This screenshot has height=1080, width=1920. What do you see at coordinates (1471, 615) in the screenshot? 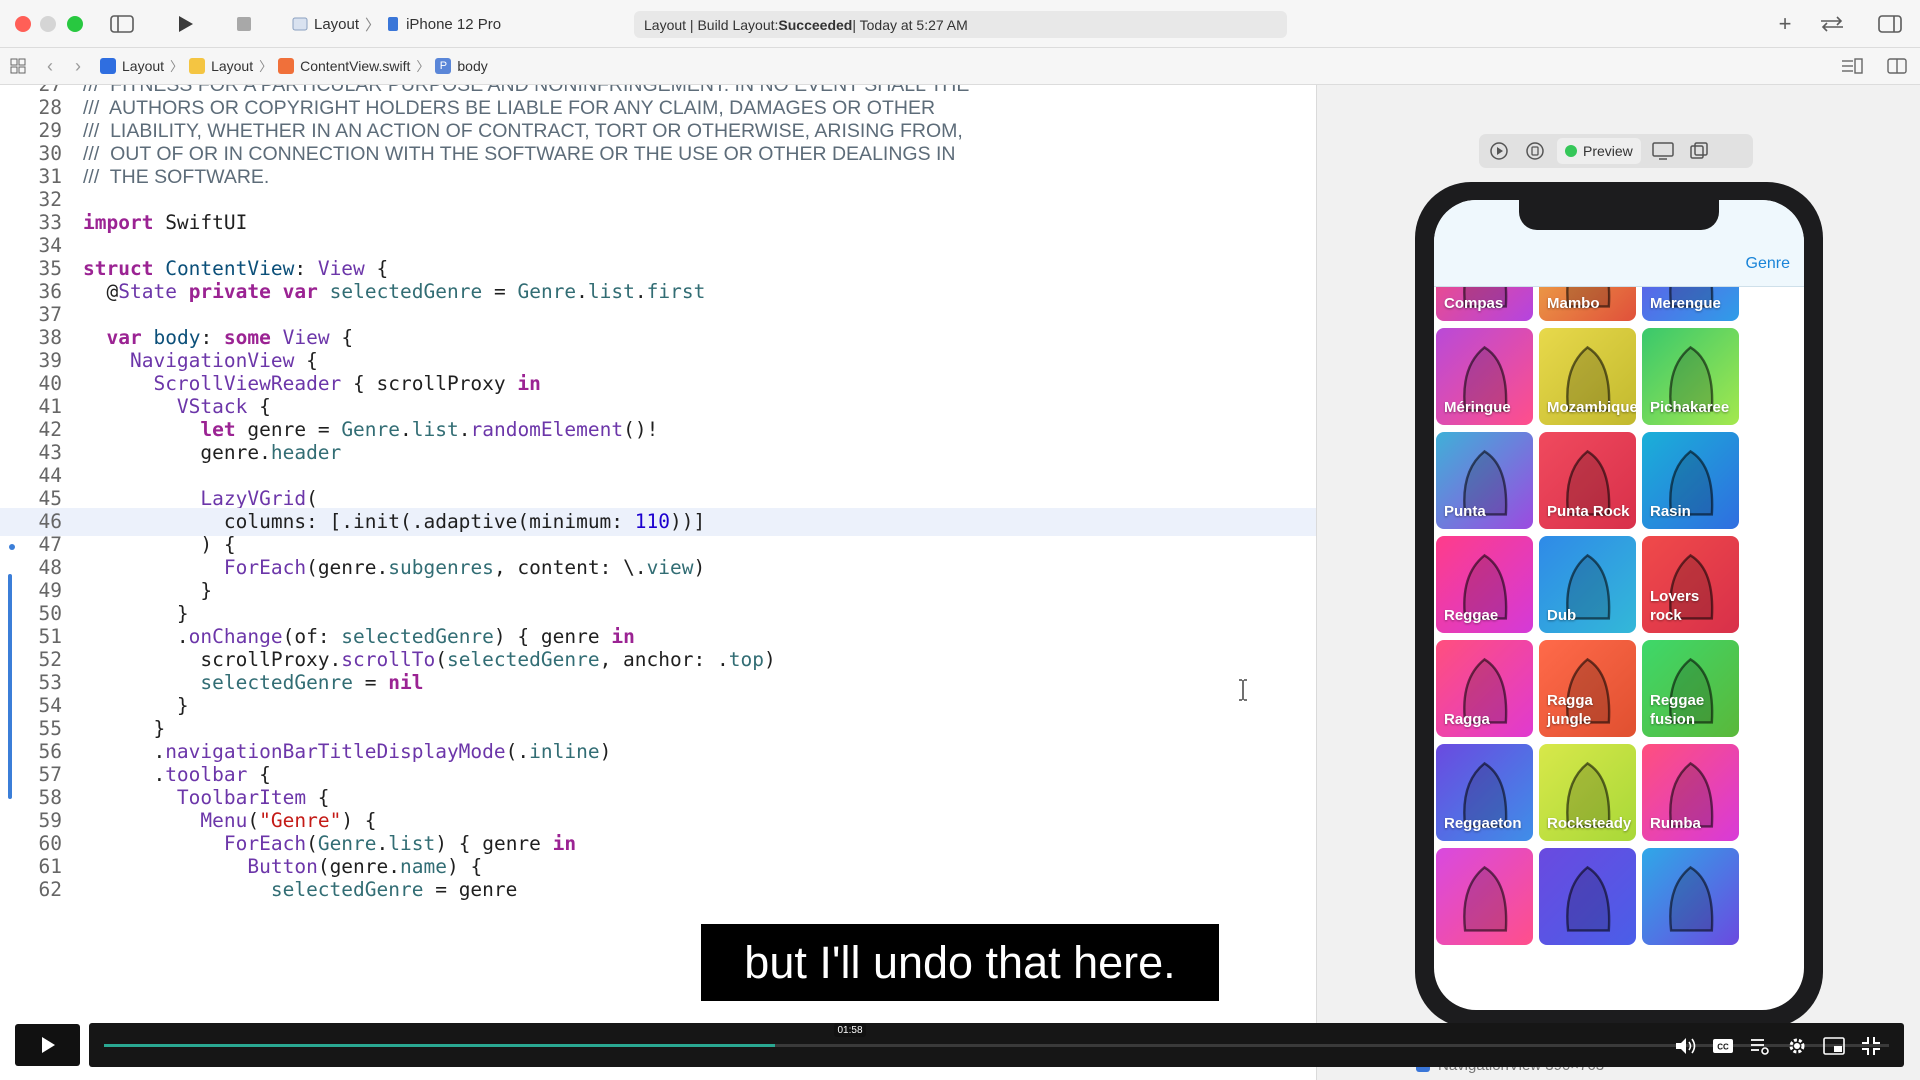
I see `genre-tile-label: Reggae` at bounding box center [1471, 615].